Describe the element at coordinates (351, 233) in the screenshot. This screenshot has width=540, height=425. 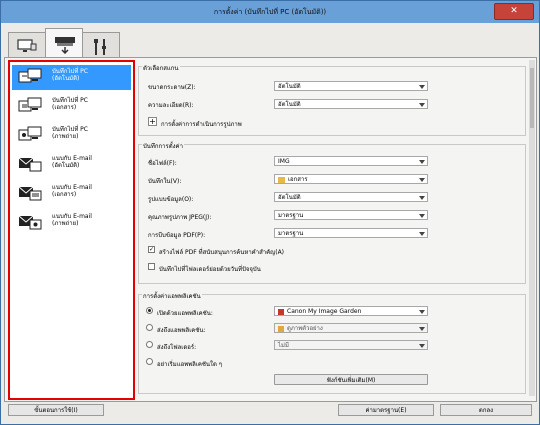
I see `pdf-compression-select: มาตรฐาน` at that location.